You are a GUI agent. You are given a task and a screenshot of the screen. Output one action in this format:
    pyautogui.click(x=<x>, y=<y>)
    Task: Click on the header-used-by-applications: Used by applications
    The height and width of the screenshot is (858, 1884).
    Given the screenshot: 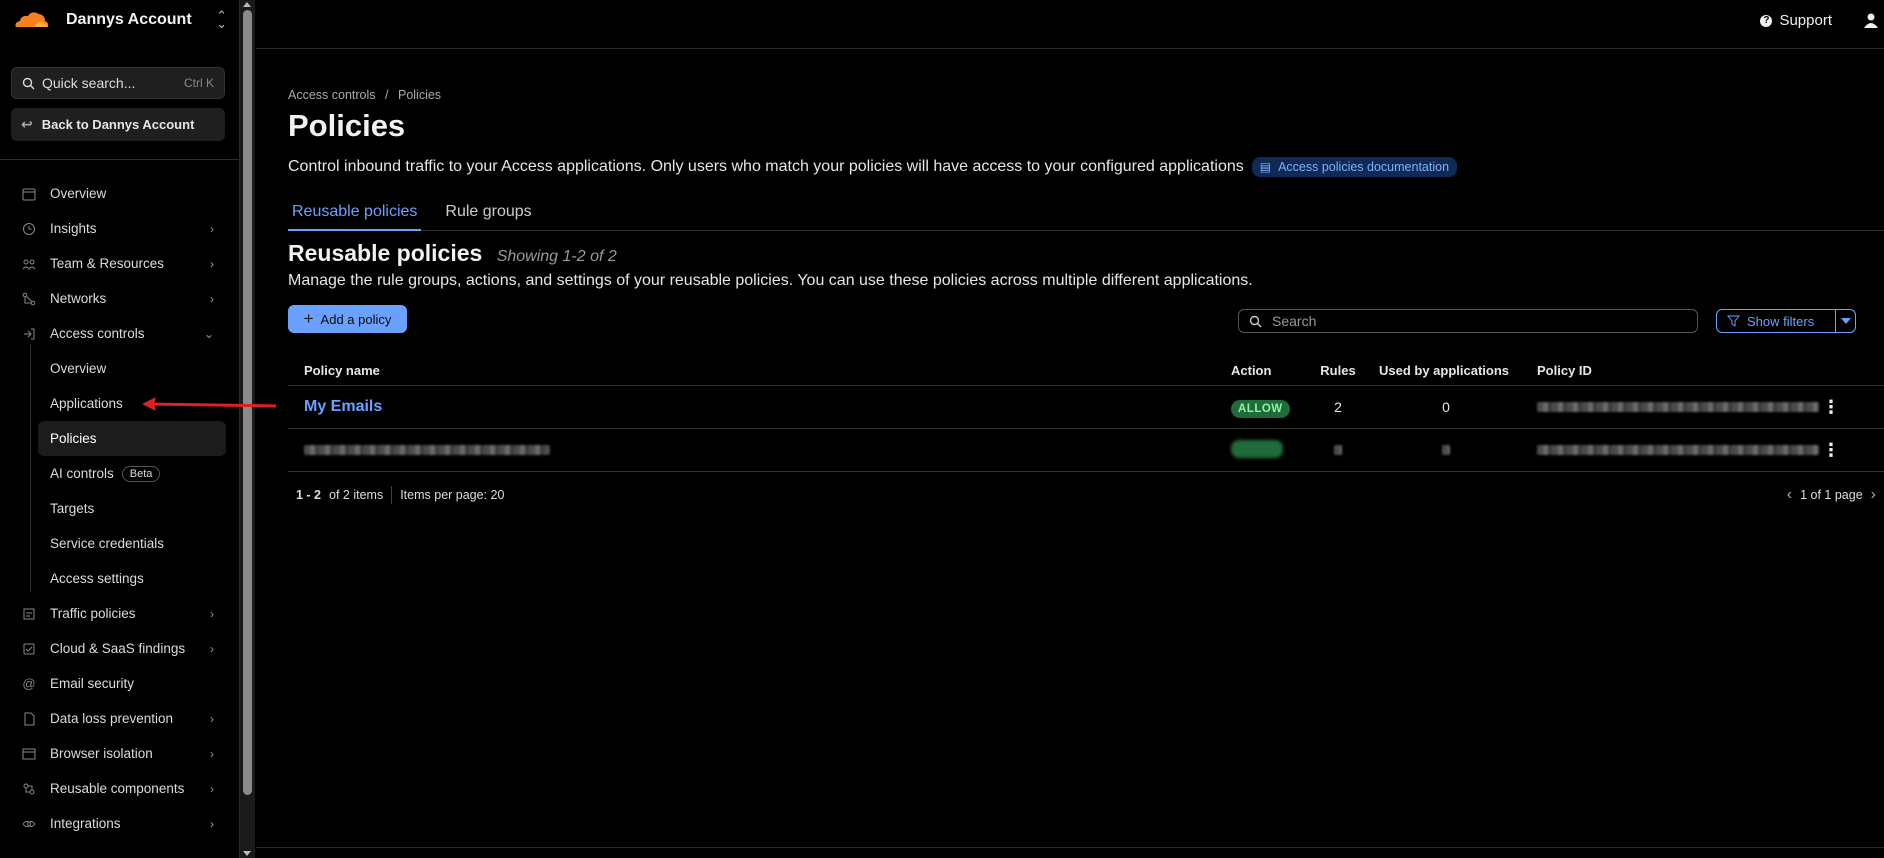 What is the action you would take?
    pyautogui.click(x=1446, y=370)
    